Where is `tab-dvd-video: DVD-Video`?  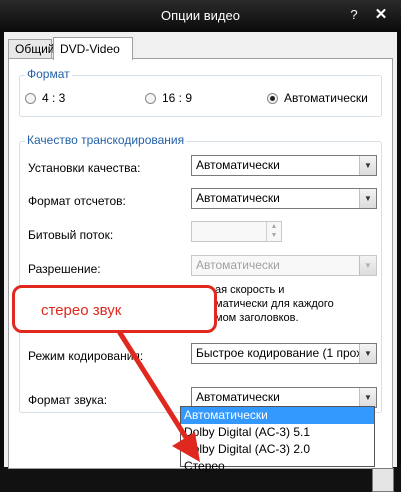
tab-dvd-video: DVD-Video is located at coordinates (93, 48).